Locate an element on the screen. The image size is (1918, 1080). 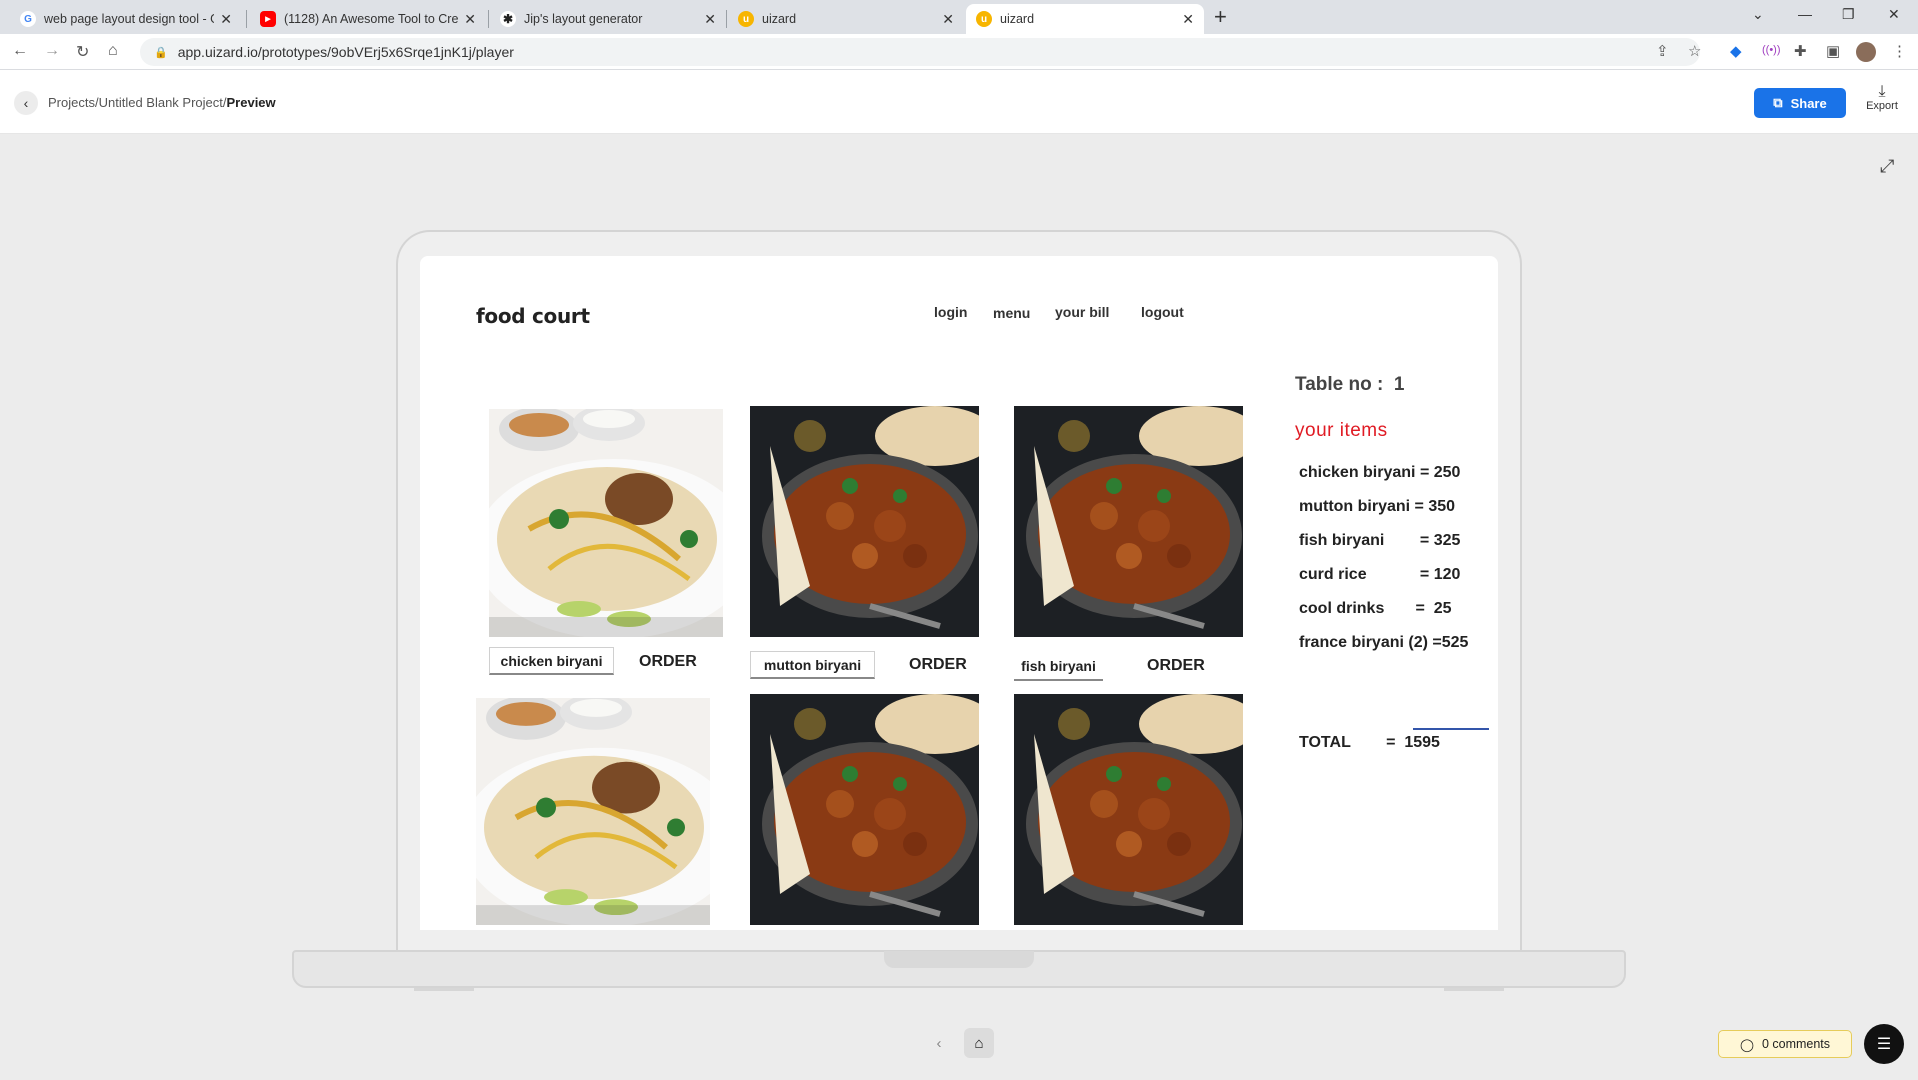
bill-item: fish biryani = 325 is located at coordinates (1383, 549).